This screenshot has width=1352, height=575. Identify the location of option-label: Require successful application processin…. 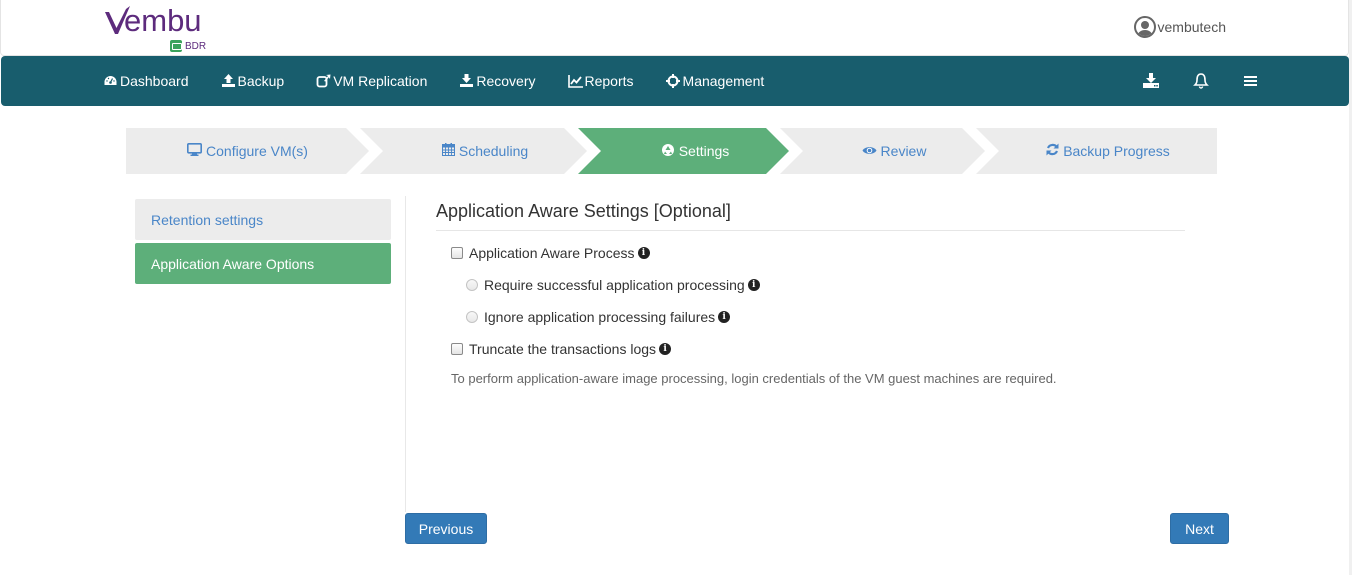
(614, 285).